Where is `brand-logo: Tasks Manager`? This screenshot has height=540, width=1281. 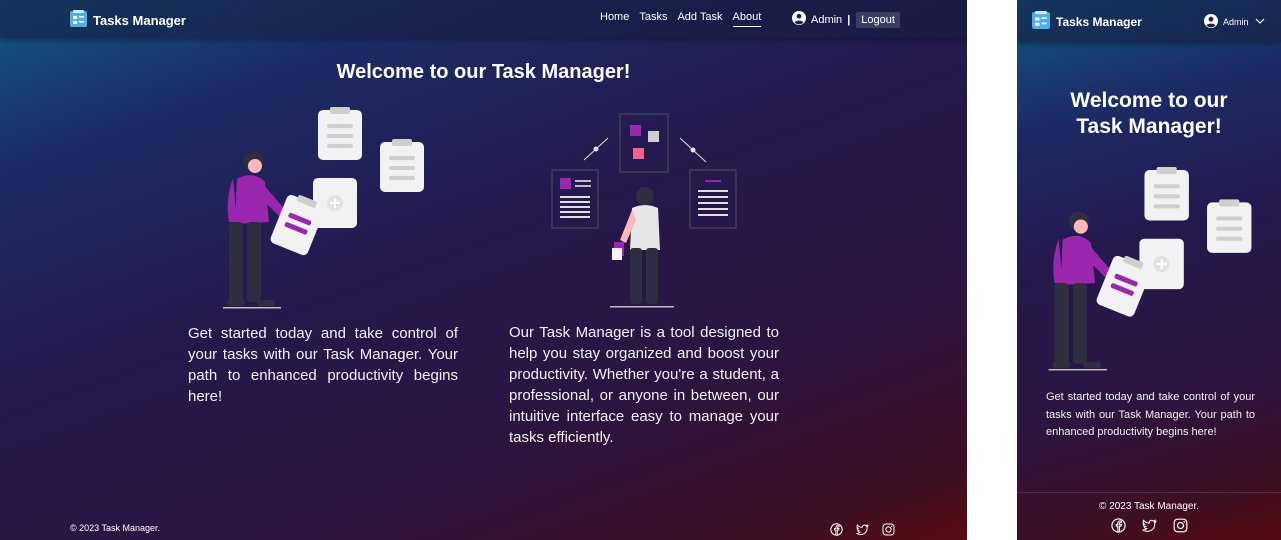 brand-logo: Tasks Manager is located at coordinates (128, 20).